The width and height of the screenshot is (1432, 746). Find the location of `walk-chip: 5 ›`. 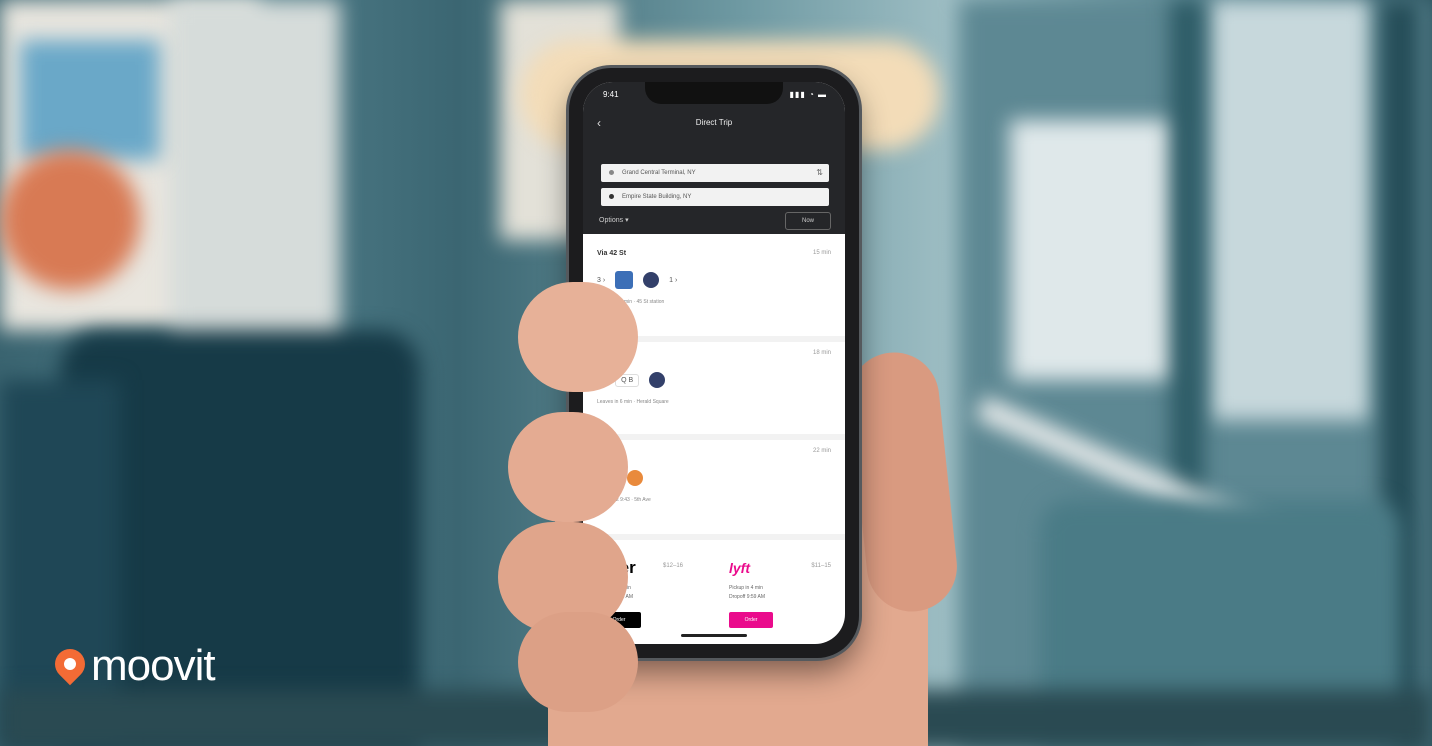

walk-chip: 5 › is located at coordinates (607, 478).